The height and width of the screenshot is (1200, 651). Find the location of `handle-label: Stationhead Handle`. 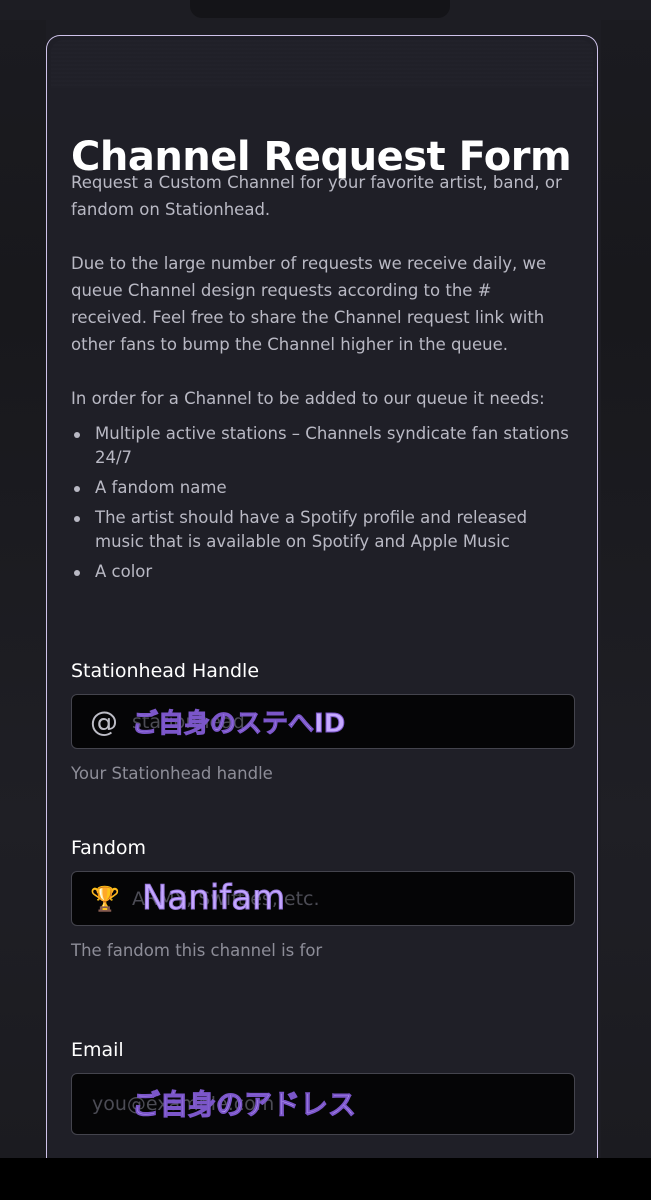

handle-label: Stationhead Handle is located at coordinates (165, 671).